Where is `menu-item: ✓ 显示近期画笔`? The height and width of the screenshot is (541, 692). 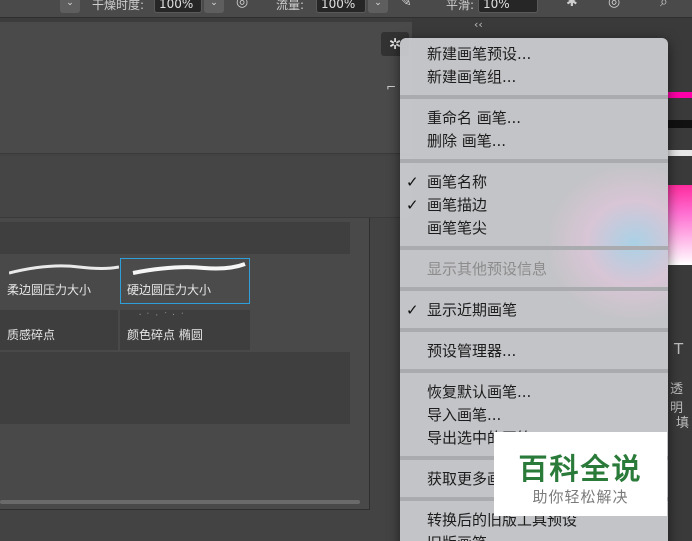
menu-item: ✓ 显示近期画笔 is located at coordinates (534, 310).